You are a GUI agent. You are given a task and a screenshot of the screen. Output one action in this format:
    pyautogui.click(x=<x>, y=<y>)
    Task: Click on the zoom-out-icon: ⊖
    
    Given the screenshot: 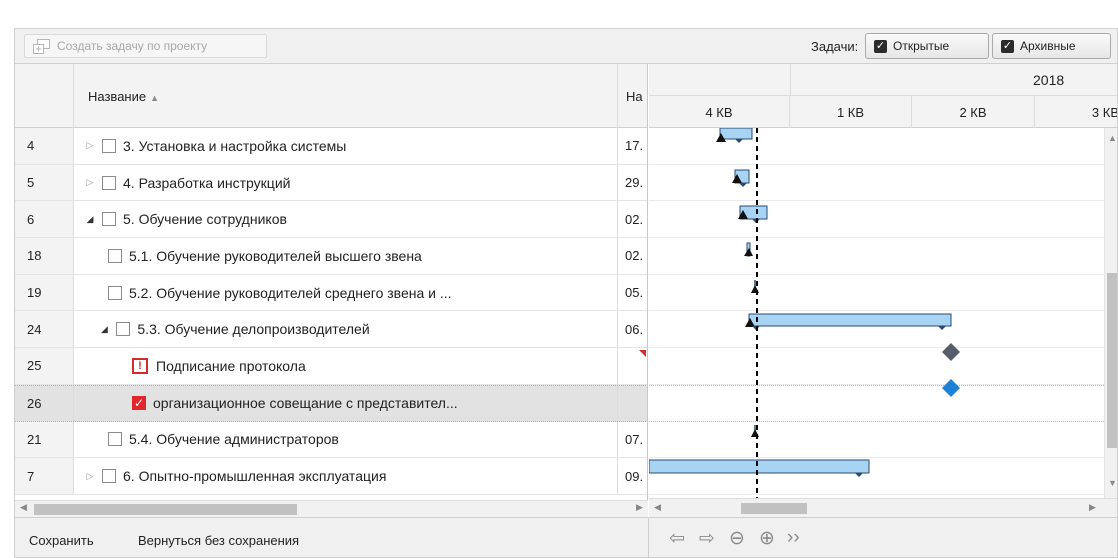 What is the action you would take?
    pyautogui.click(x=737, y=538)
    